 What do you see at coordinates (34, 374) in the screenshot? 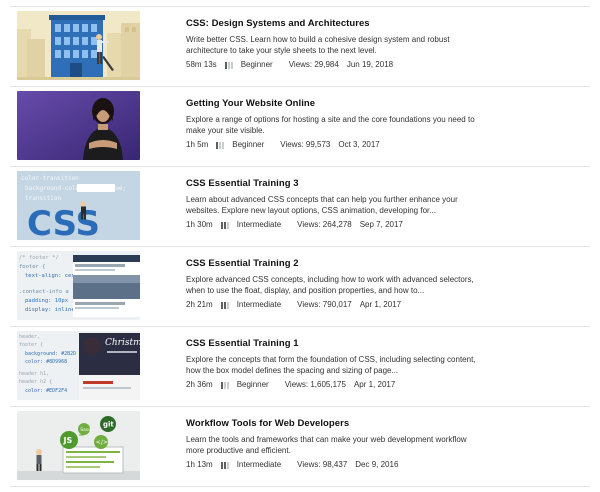
I see `thumb-code-line: header h1,` at bounding box center [34, 374].